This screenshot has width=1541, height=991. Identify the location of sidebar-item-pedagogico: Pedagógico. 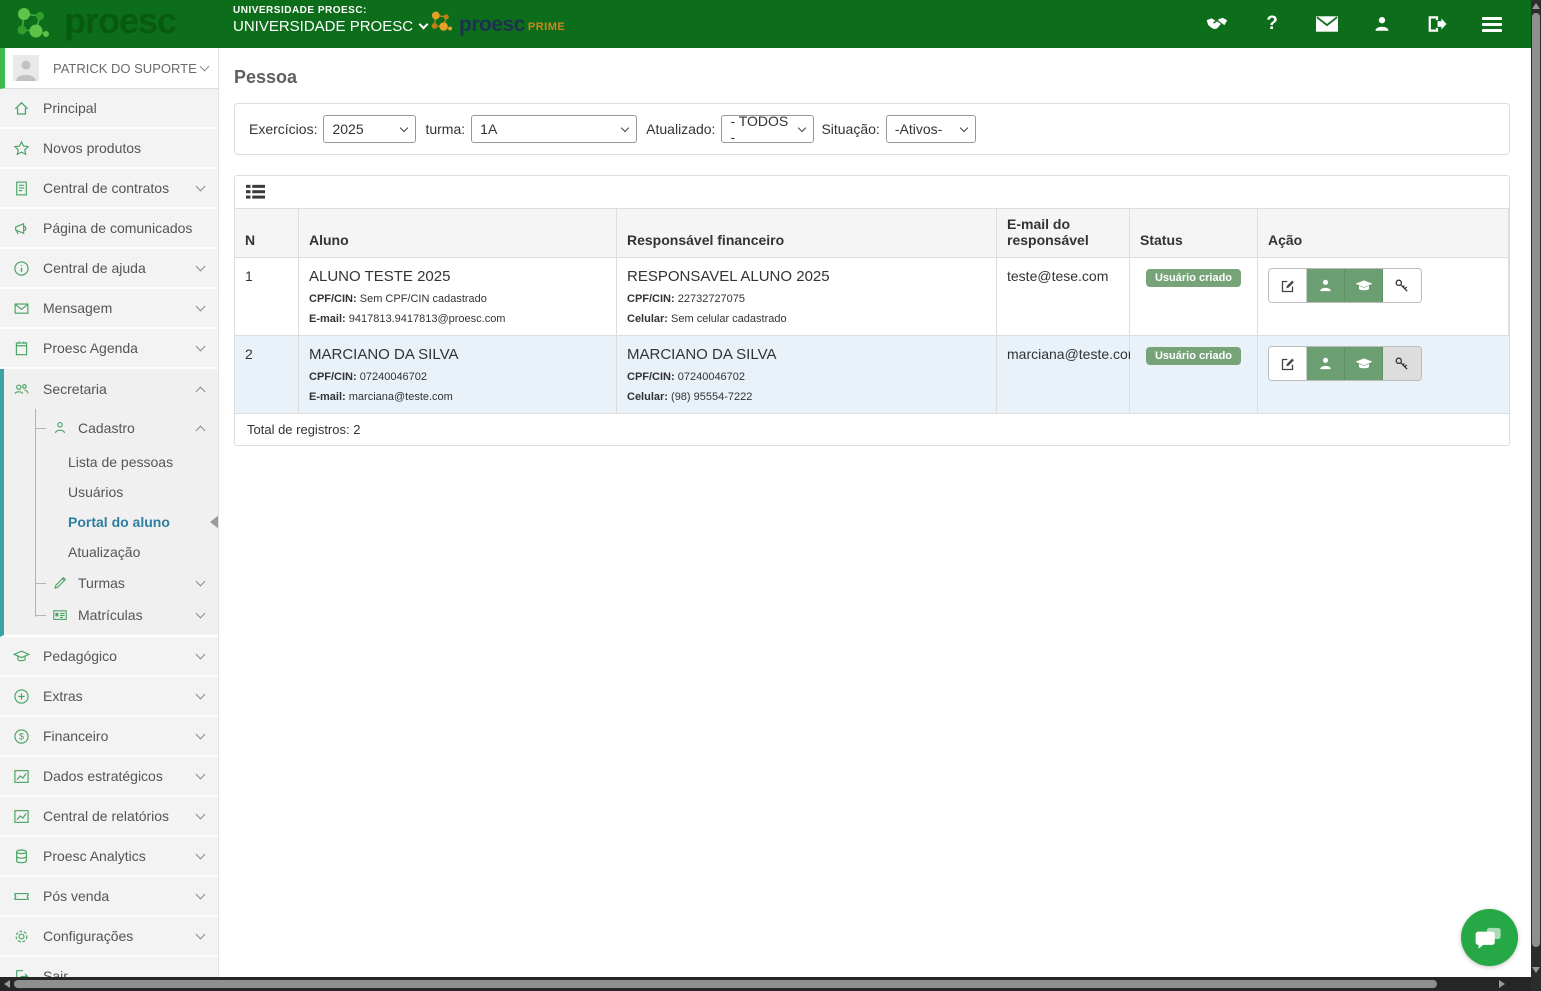
(109, 657).